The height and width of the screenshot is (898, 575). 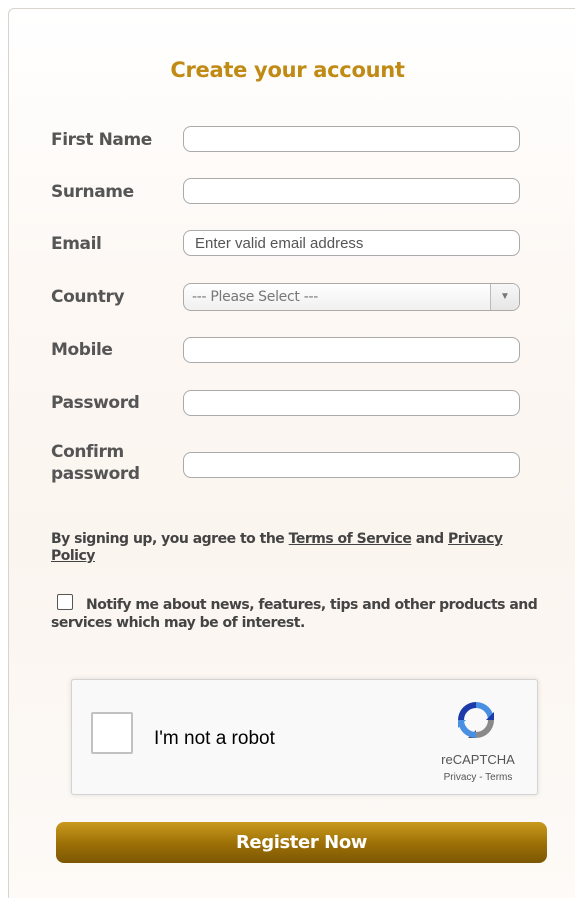 I want to click on form-title: Create your account, so click(x=287, y=70).